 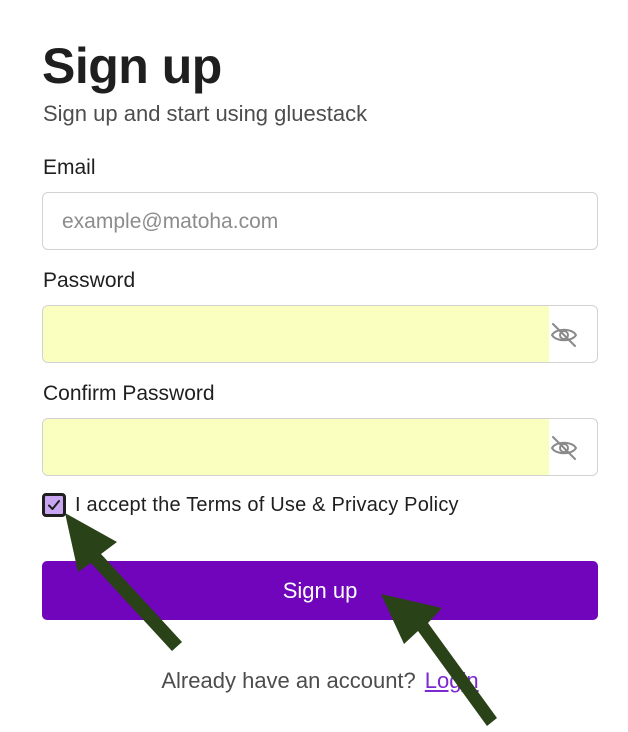 I want to click on password-field, so click(x=320, y=334).